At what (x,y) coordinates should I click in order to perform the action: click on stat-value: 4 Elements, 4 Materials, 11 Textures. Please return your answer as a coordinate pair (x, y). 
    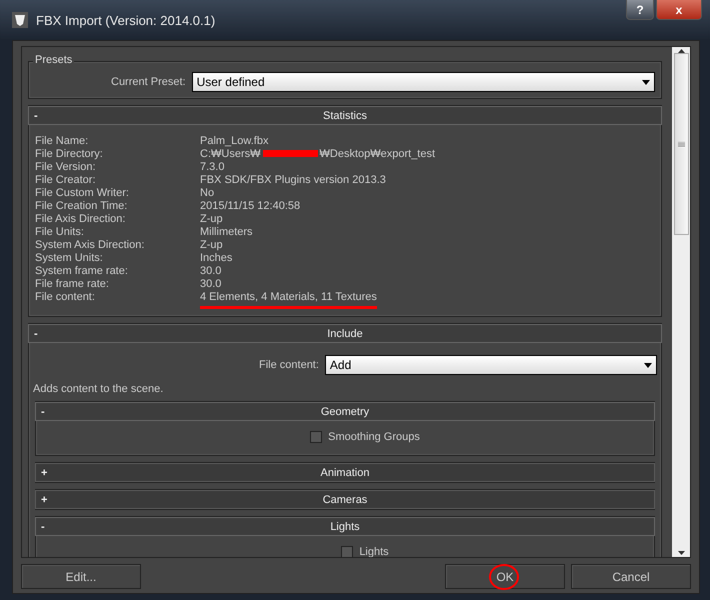
    Looking at the image, I should click on (288, 300).